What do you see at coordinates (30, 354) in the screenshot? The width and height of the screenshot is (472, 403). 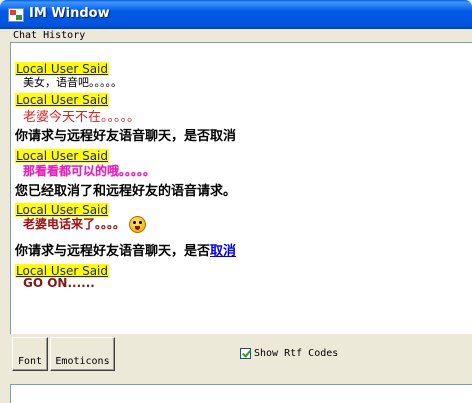 I see `font-button: Font` at bounding box center [30, 354].